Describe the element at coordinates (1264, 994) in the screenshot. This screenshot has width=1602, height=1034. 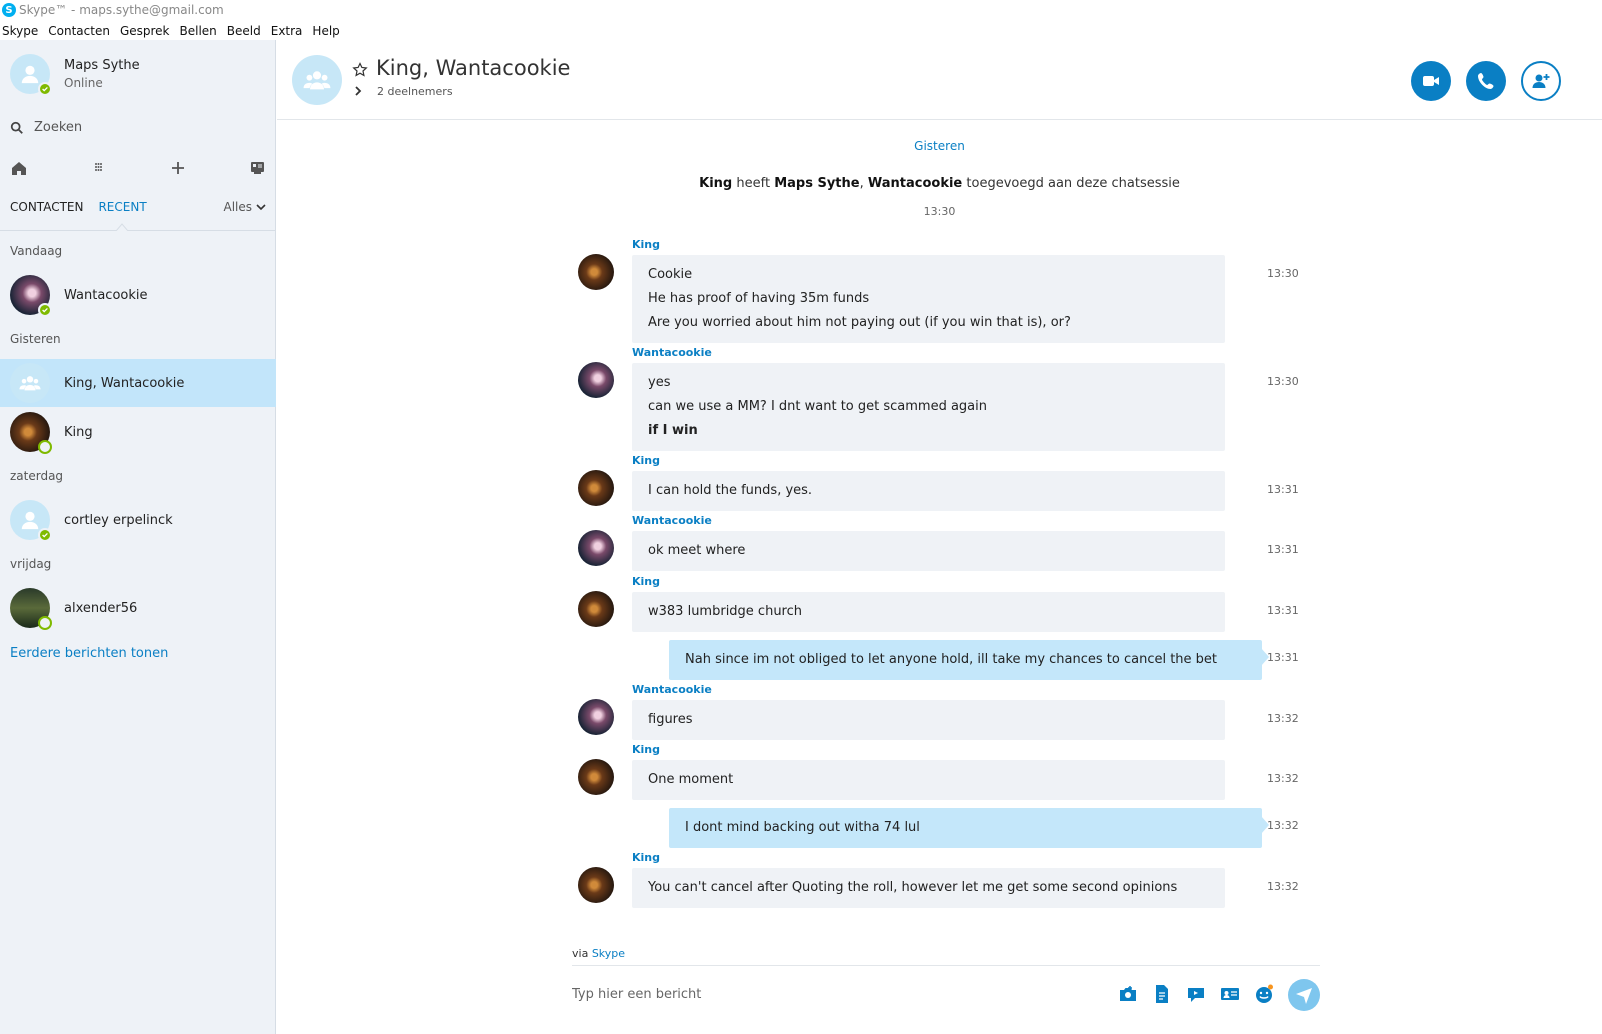
I see `emoticon-icon` at that location.